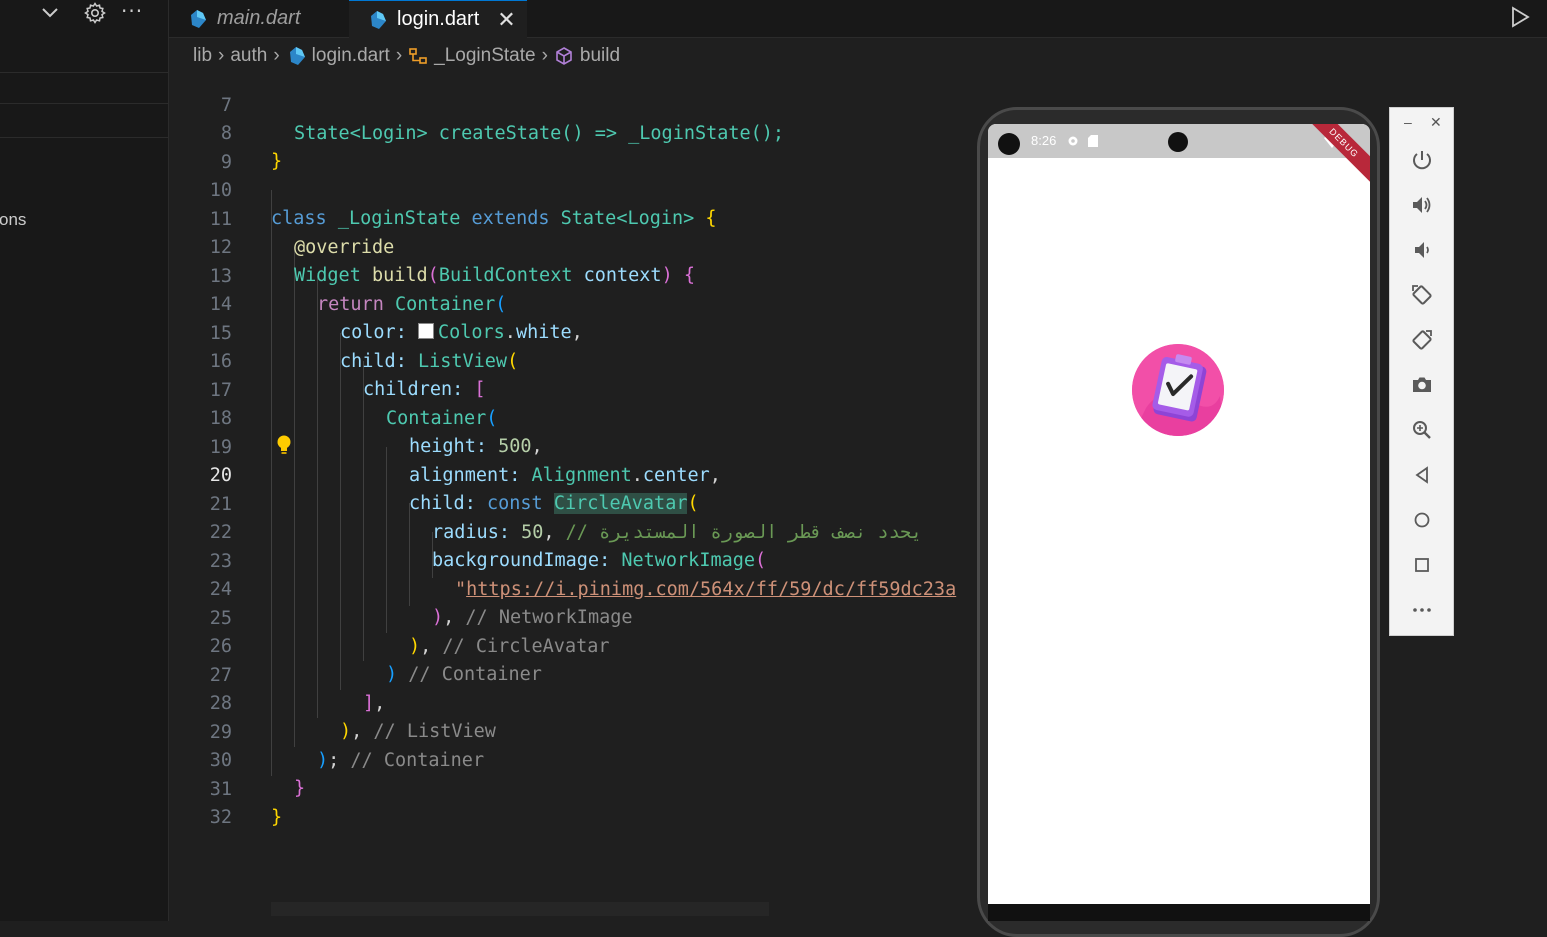  I want to click on tab-label: main.dart, so click(259, 18).